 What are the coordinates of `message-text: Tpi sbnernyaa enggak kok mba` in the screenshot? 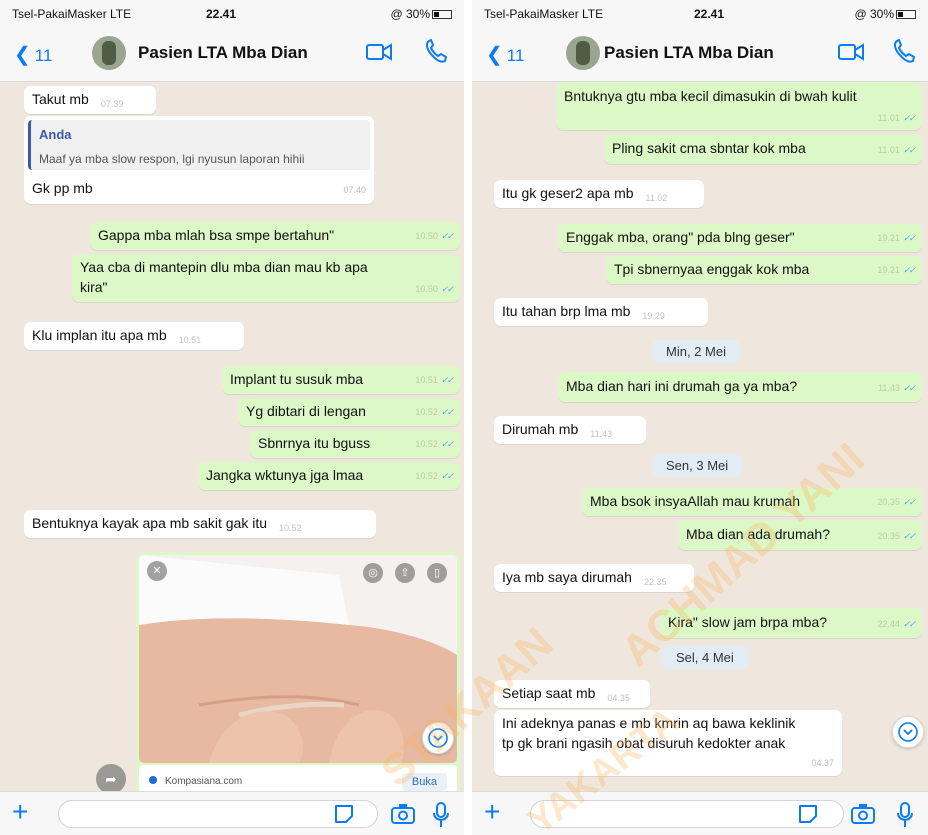 It's located at (712, 269).